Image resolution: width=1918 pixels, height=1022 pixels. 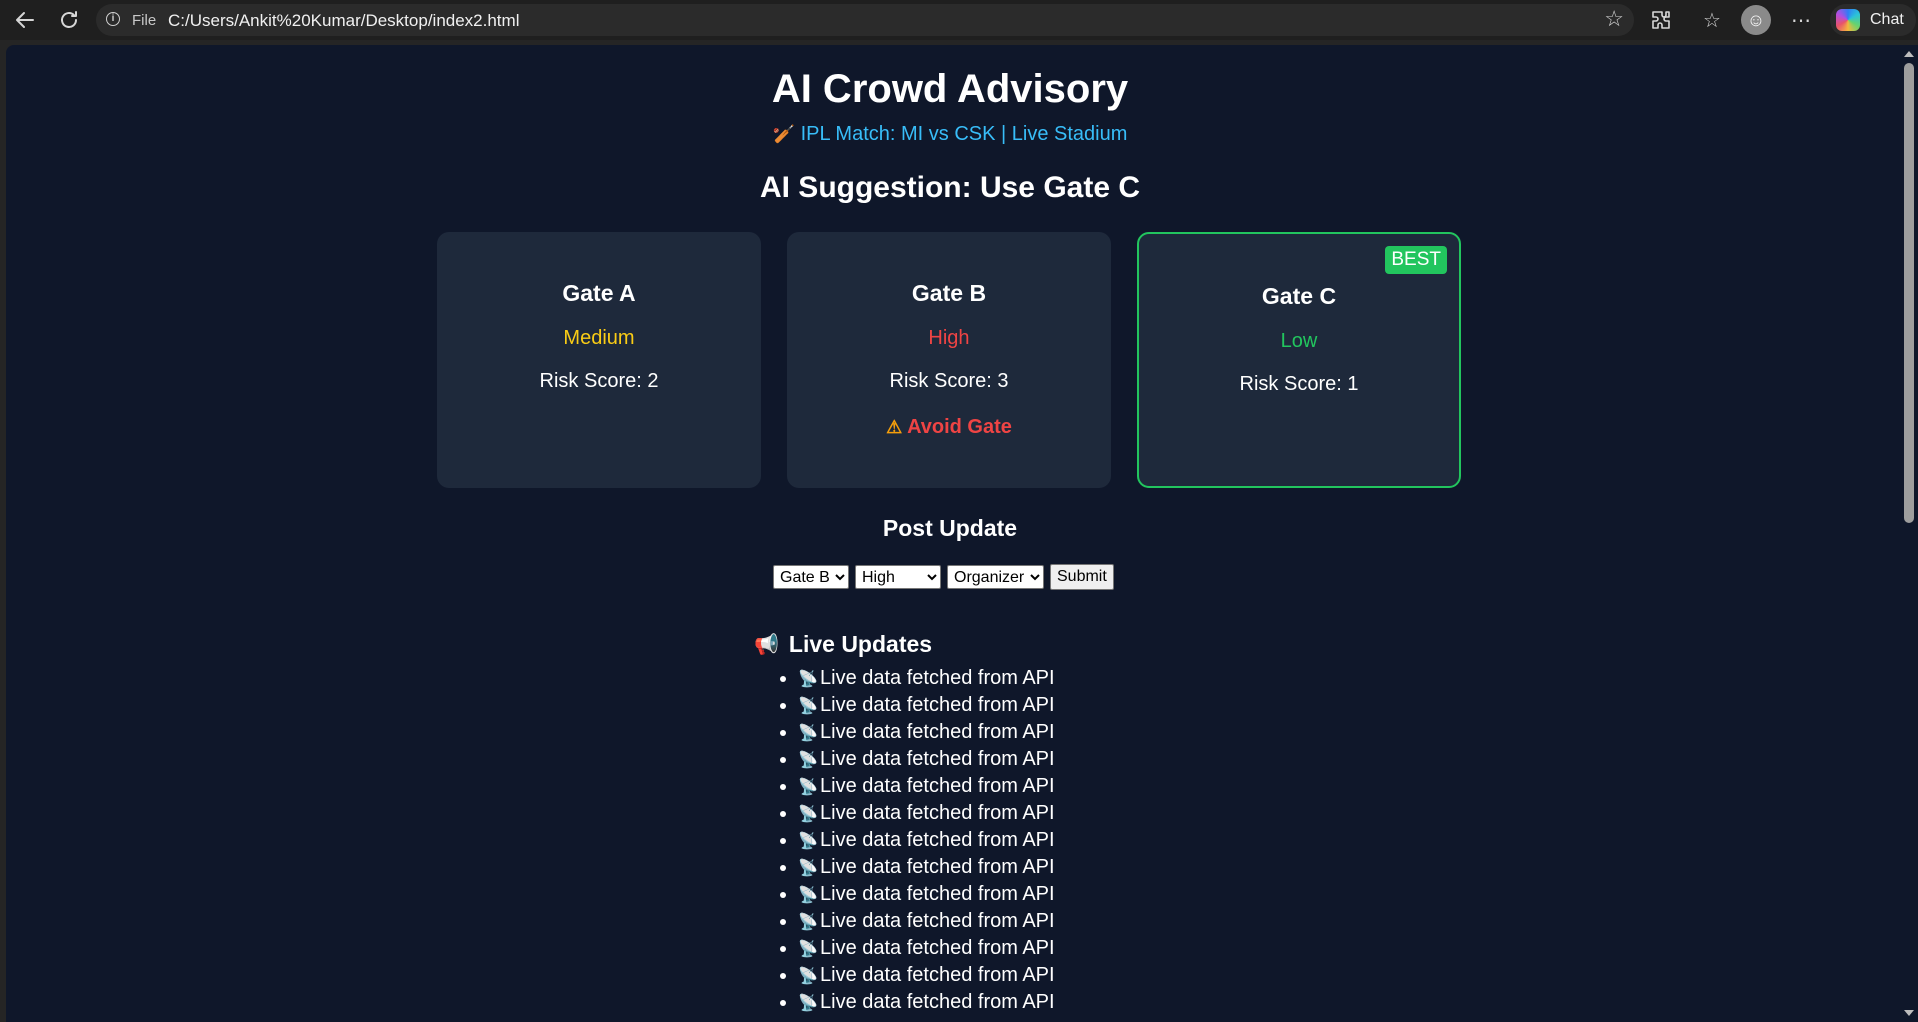 I want to click on warning-icon: ⚠, so click(x=894, y=427).